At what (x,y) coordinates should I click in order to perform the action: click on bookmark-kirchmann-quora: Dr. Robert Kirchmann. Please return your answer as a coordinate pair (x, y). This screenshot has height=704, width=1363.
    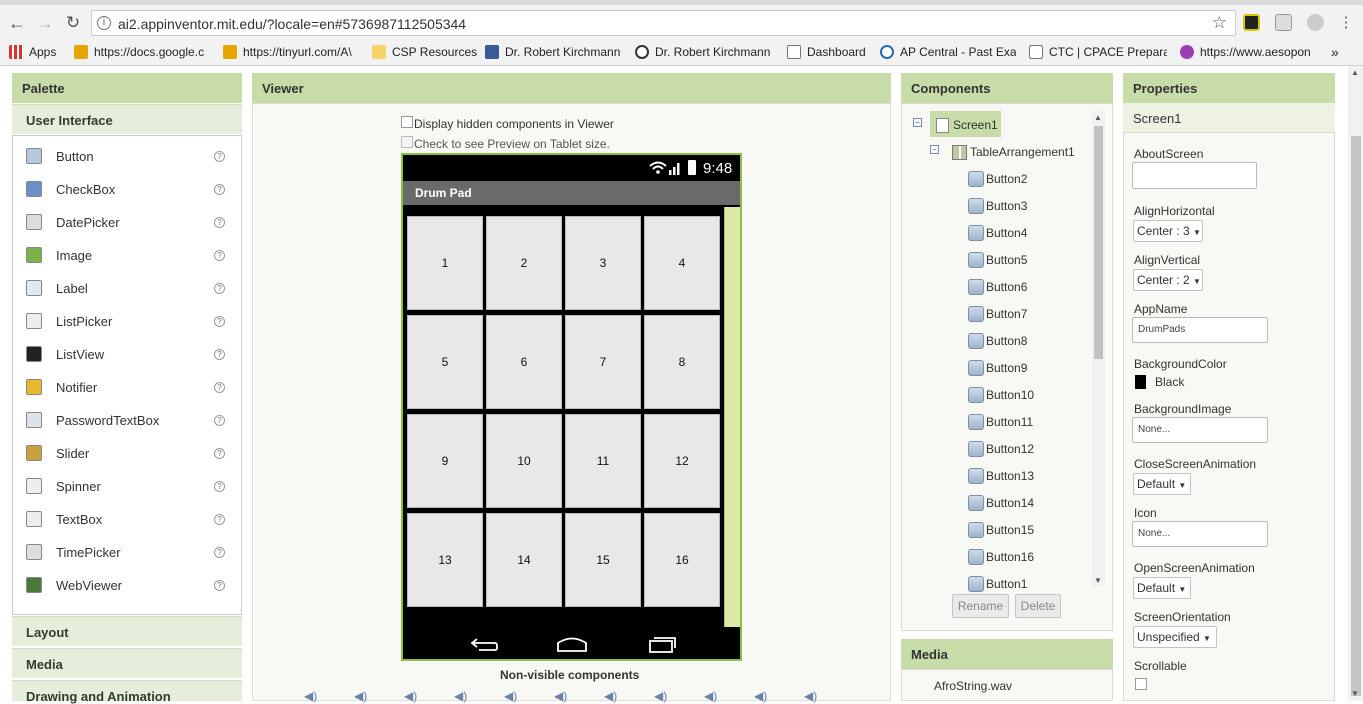
    Looking at the image, I should click on (704, 52).